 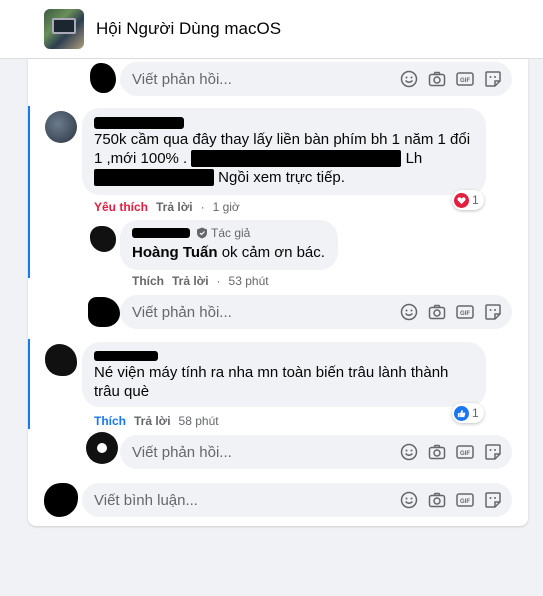 What do you see at coordinates (202, 233) in the screenshot?
I see `shield-icon` at bounding box center [202, 233].